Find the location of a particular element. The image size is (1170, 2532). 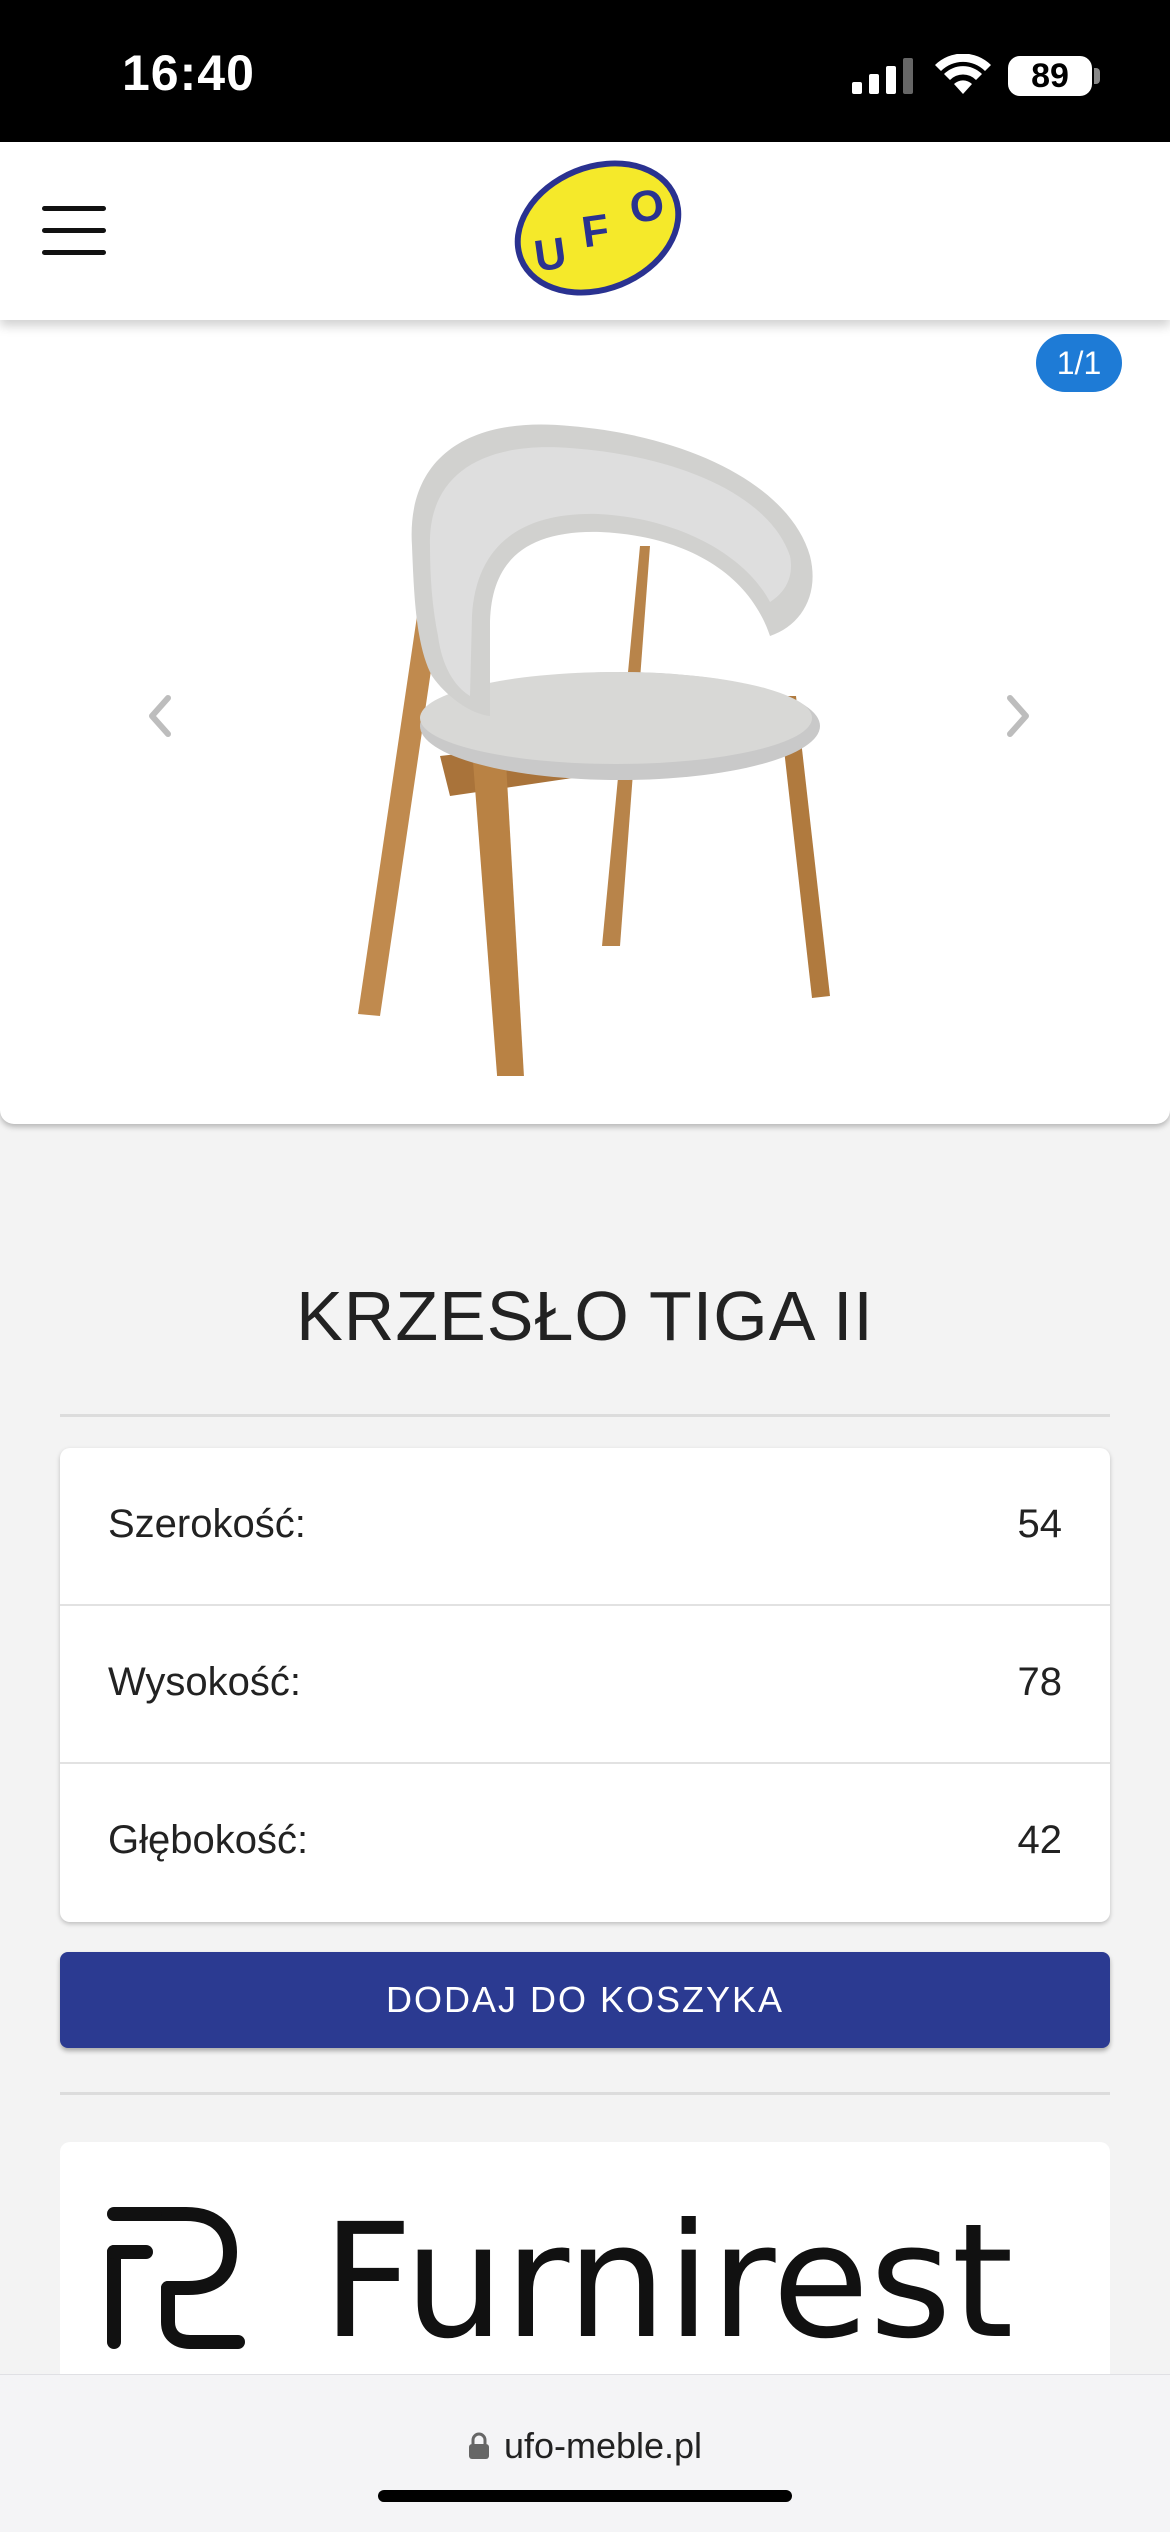

spec-row-height: Wysokość: 78 is located at coordinates (585, 1685).